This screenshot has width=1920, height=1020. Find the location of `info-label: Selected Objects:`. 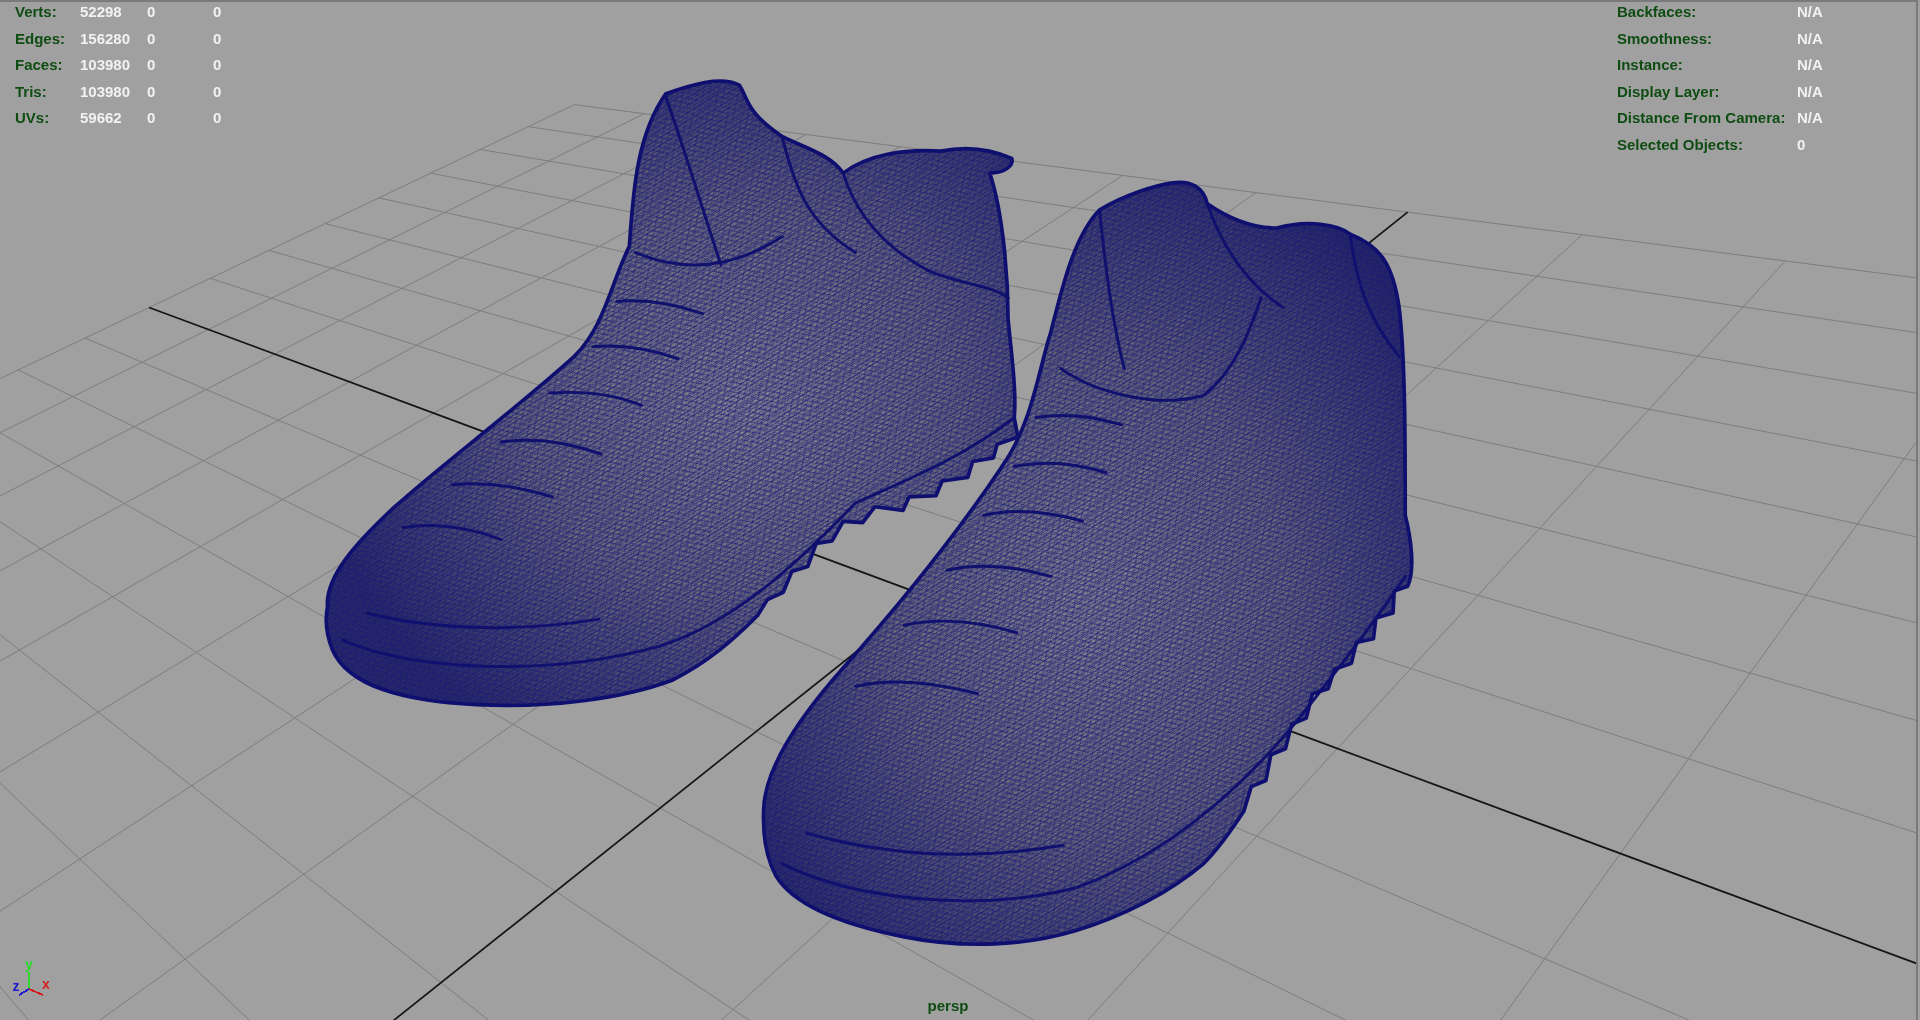

info-label: Selected Objects: is located at coordinates (1680, 144).